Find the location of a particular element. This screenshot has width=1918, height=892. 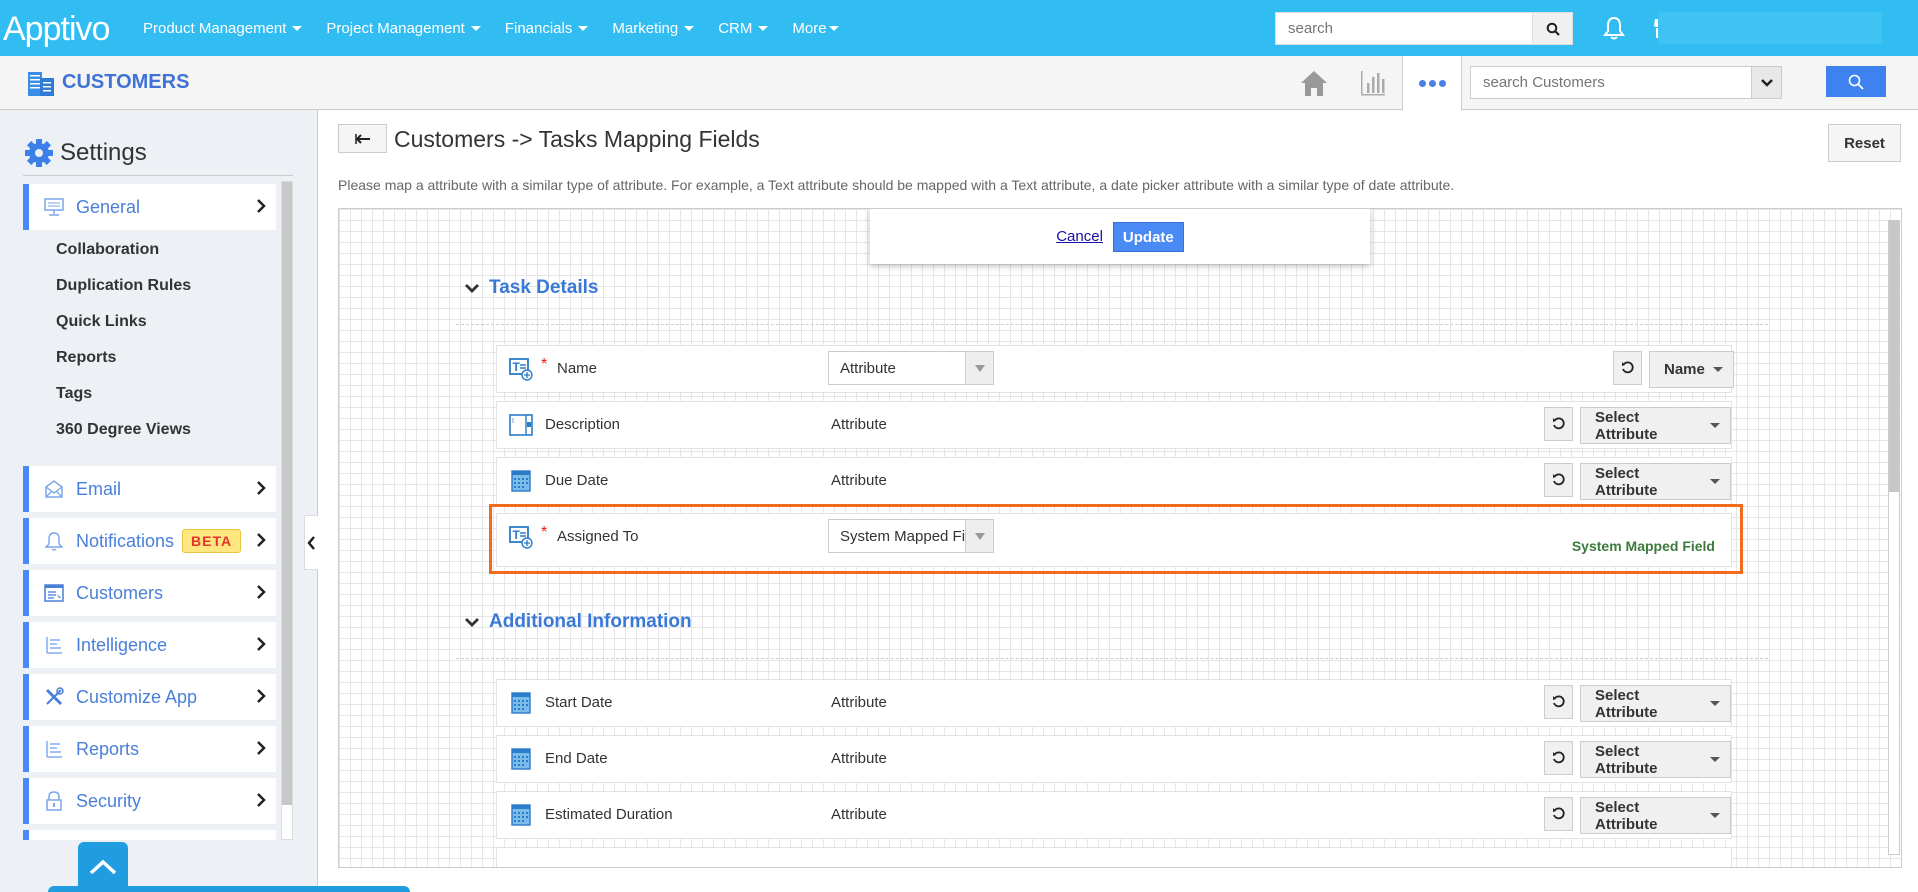

attribute-select: Attribute is located at coordinates (911, 368).